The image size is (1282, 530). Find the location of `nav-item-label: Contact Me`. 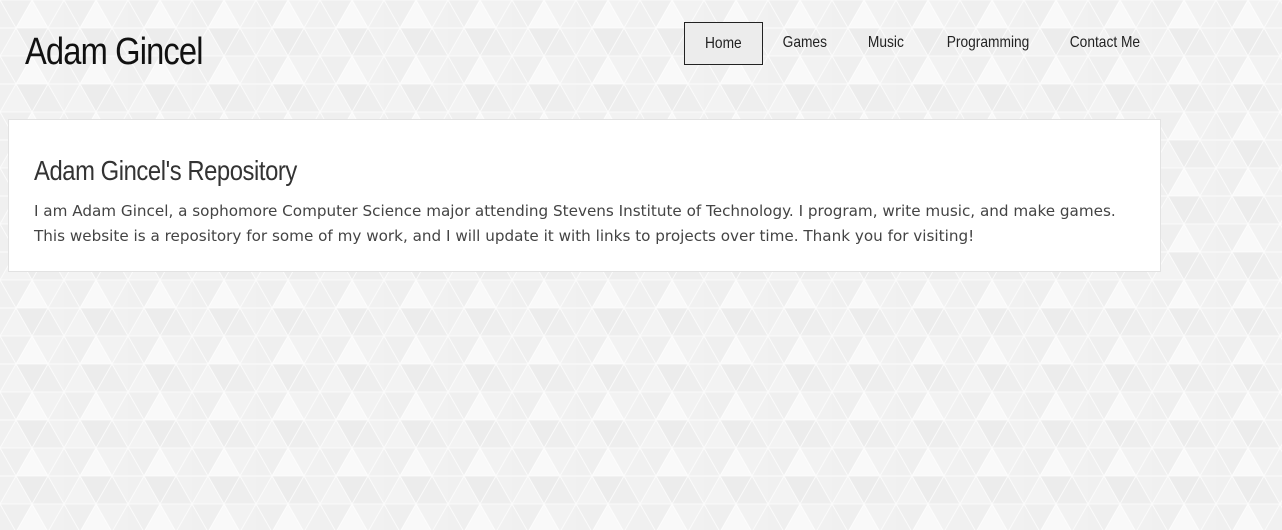

nav-item-label: Contact Me is located at coordinates (1105, 42).